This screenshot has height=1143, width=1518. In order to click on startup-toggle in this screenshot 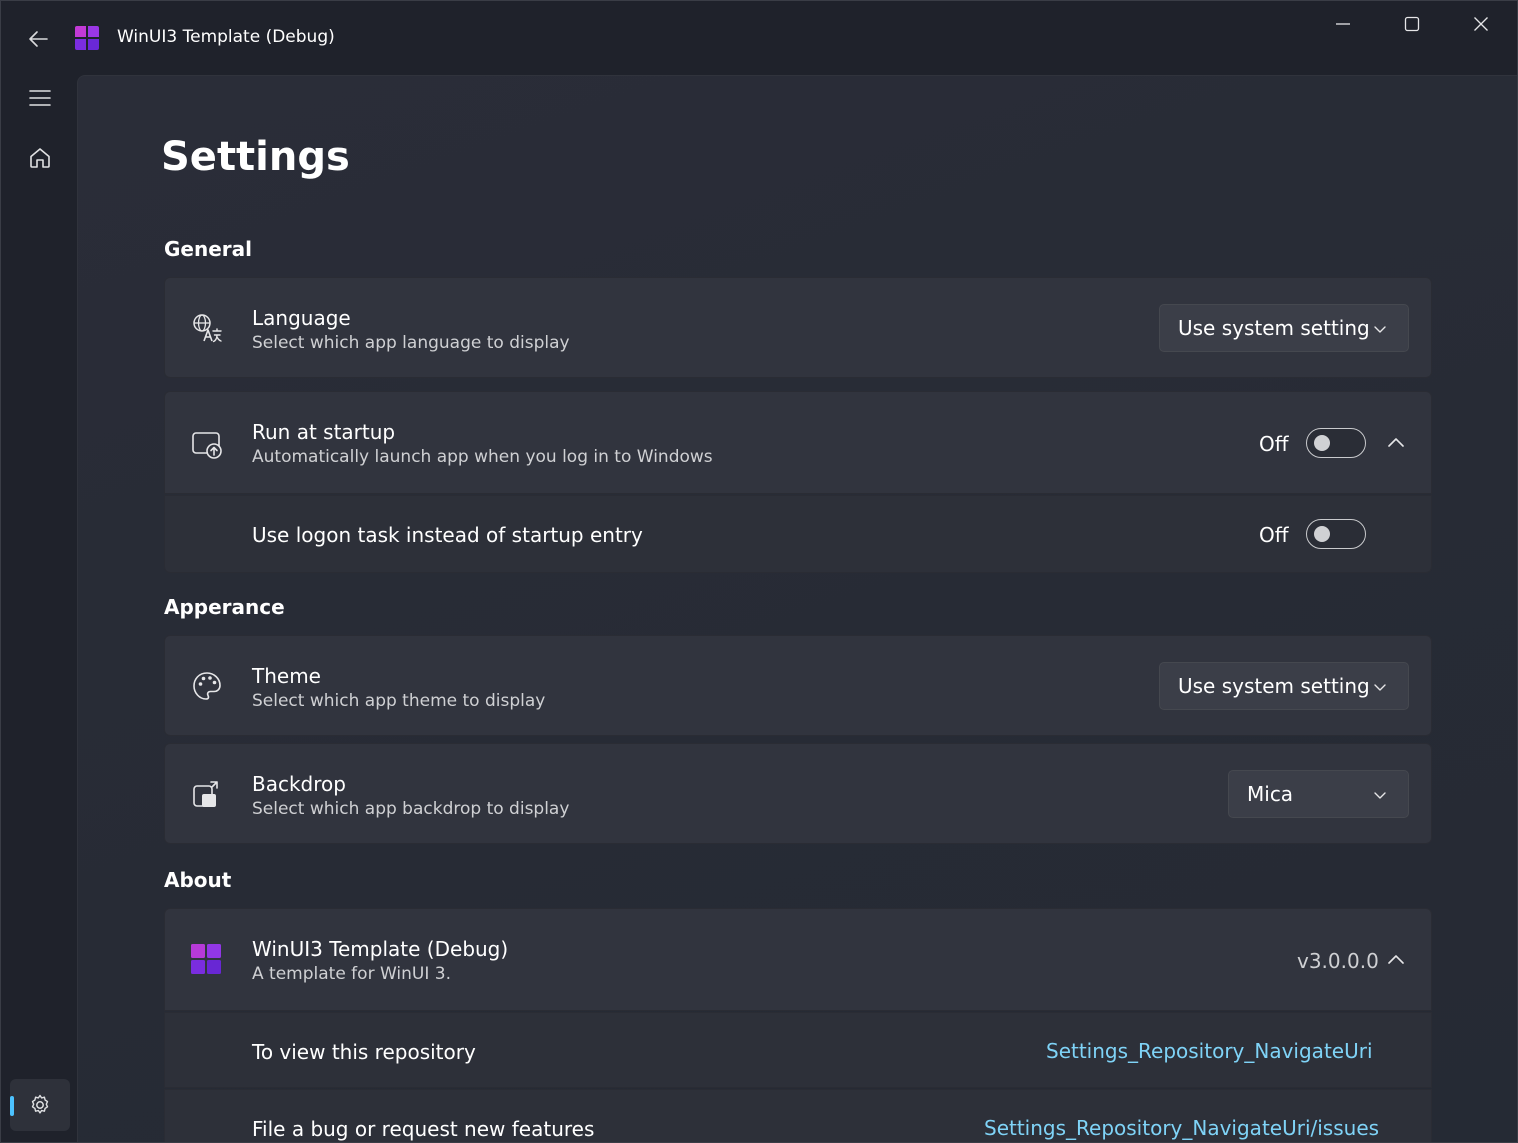, I will do `click(1336, 443)`.